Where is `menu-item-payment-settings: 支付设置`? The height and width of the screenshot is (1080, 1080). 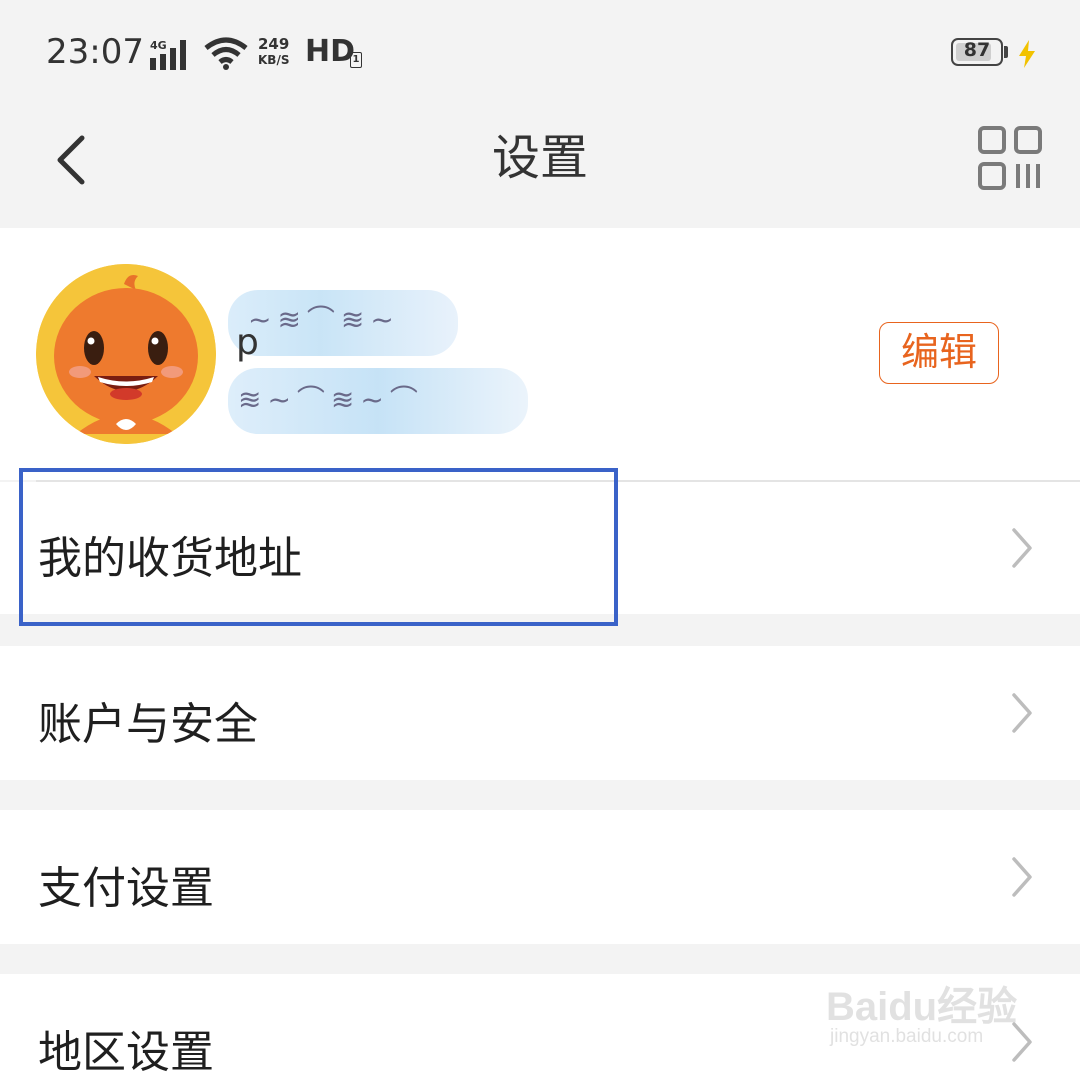
menu-item-payment-settings: 支付设置 is located at coordinates (540, 877).